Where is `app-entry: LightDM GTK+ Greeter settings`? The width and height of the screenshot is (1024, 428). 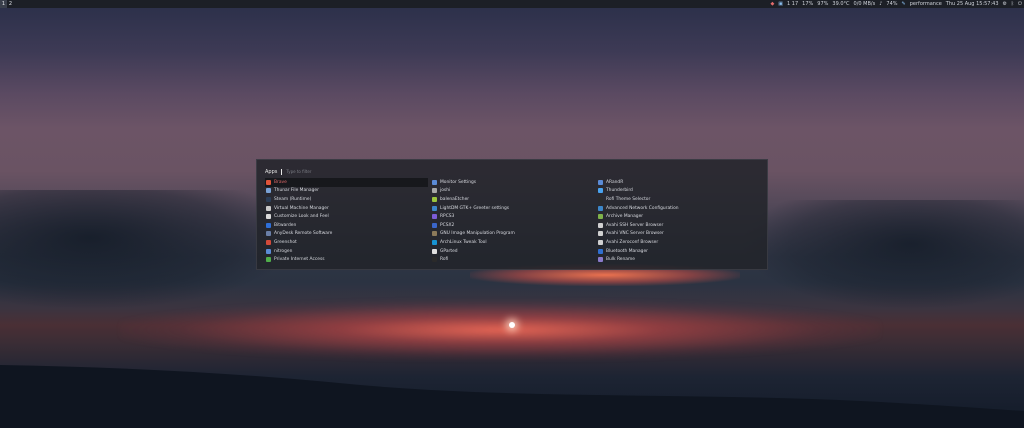
app-entry: LightDM GTK+ Greeter settings is located at coordinates (514, 208).